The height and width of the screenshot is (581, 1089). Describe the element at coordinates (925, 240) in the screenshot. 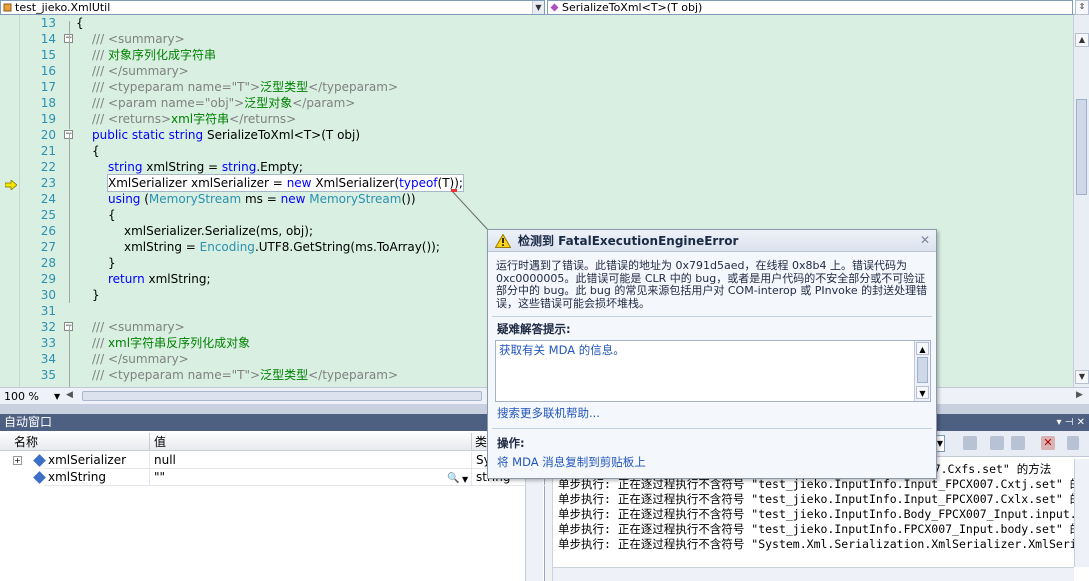

I see `close-icon: ✕` at that location.